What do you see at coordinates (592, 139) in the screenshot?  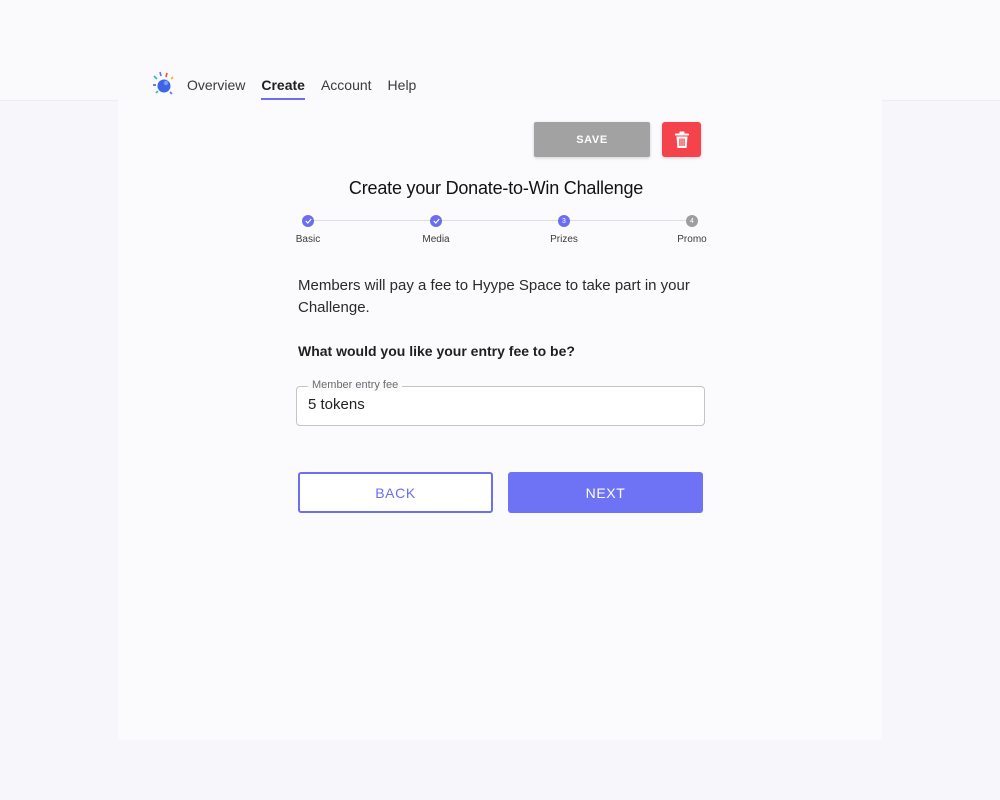 I see `save-button: SAVE` at bounding box center [592, 139].